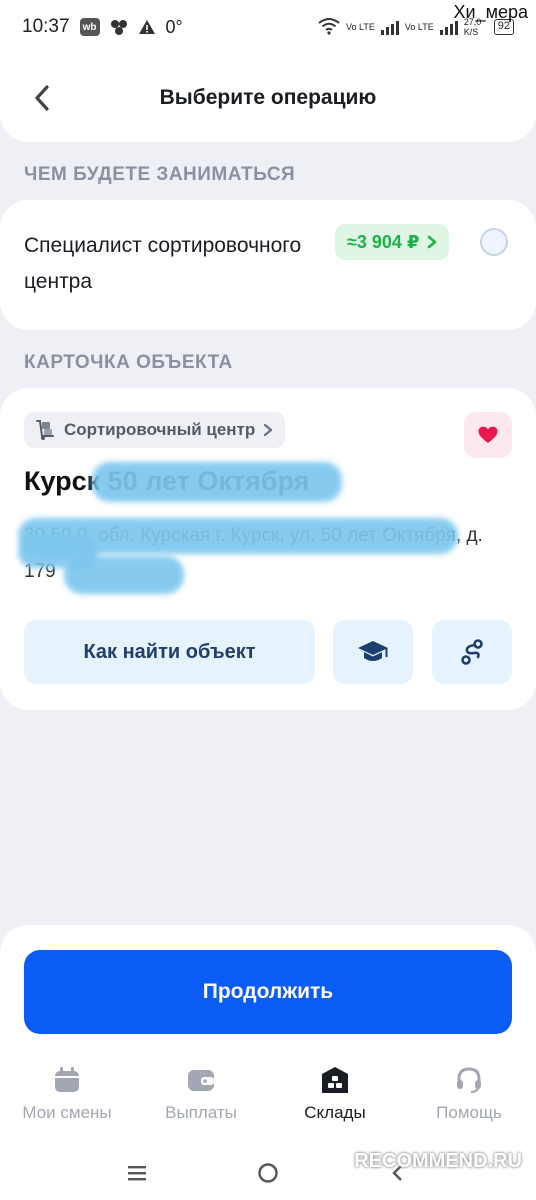  What do you see at coordinates (383, 241) in the screenshot?
I see `price-value: ≈3 904 ₽` at bounding box center [383, 241].